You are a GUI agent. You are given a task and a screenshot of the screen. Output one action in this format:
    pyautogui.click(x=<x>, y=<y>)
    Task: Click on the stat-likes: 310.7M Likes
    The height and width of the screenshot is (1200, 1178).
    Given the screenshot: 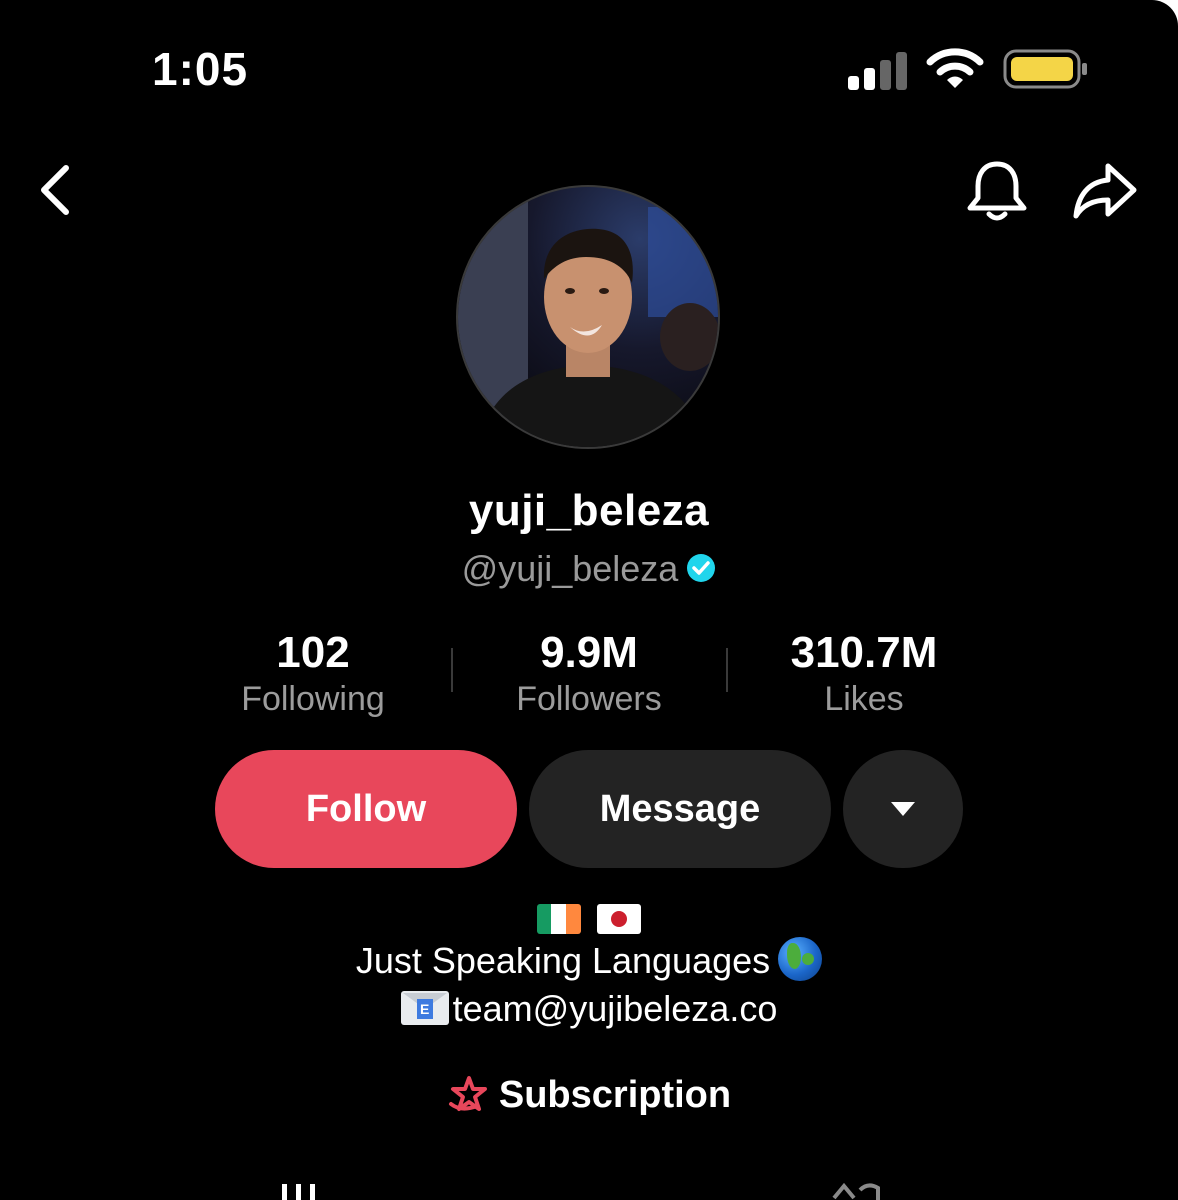 What is the action you would take?
    pyautogui.click(x=864, y=673)
    